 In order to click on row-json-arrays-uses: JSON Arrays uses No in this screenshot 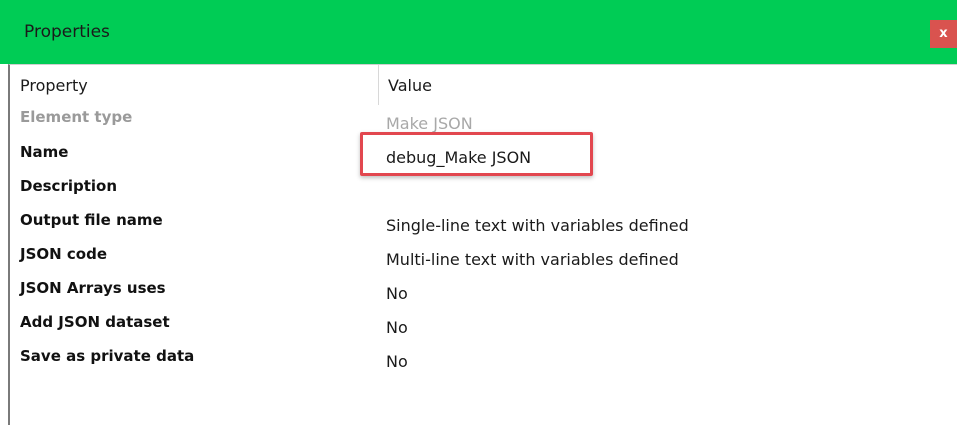, I will do `click(483, 292)`.